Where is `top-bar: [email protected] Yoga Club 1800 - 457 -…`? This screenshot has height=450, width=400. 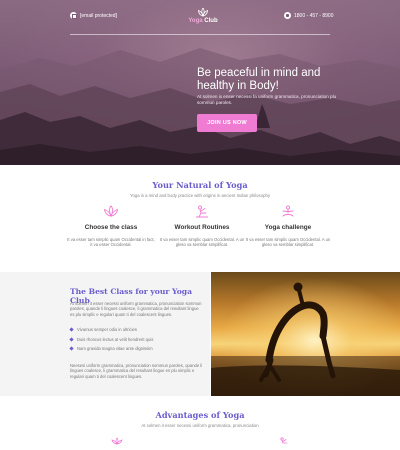 top-bar: [email protected] Yoga Club 1800 - 457 -… is located at coordinates (200, 18).